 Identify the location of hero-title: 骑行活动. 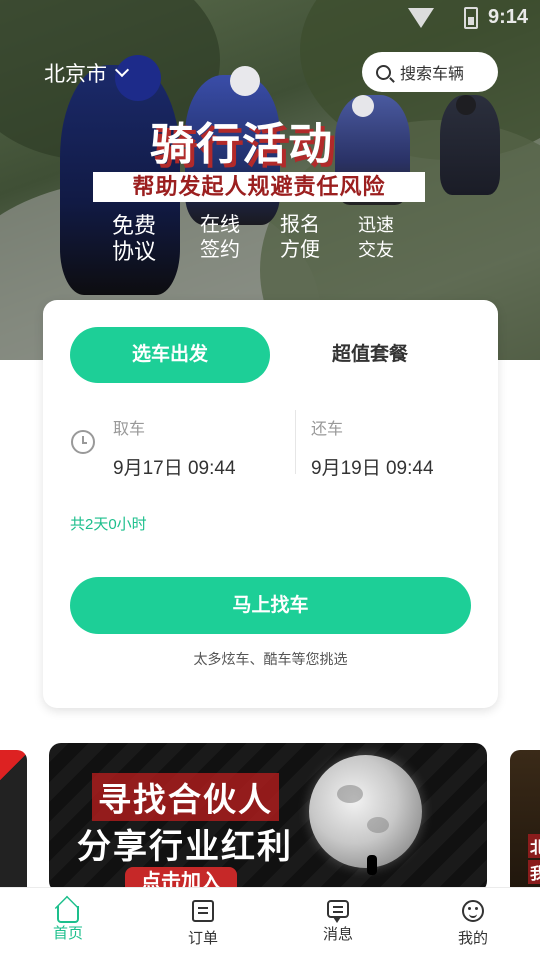
(242, 144).